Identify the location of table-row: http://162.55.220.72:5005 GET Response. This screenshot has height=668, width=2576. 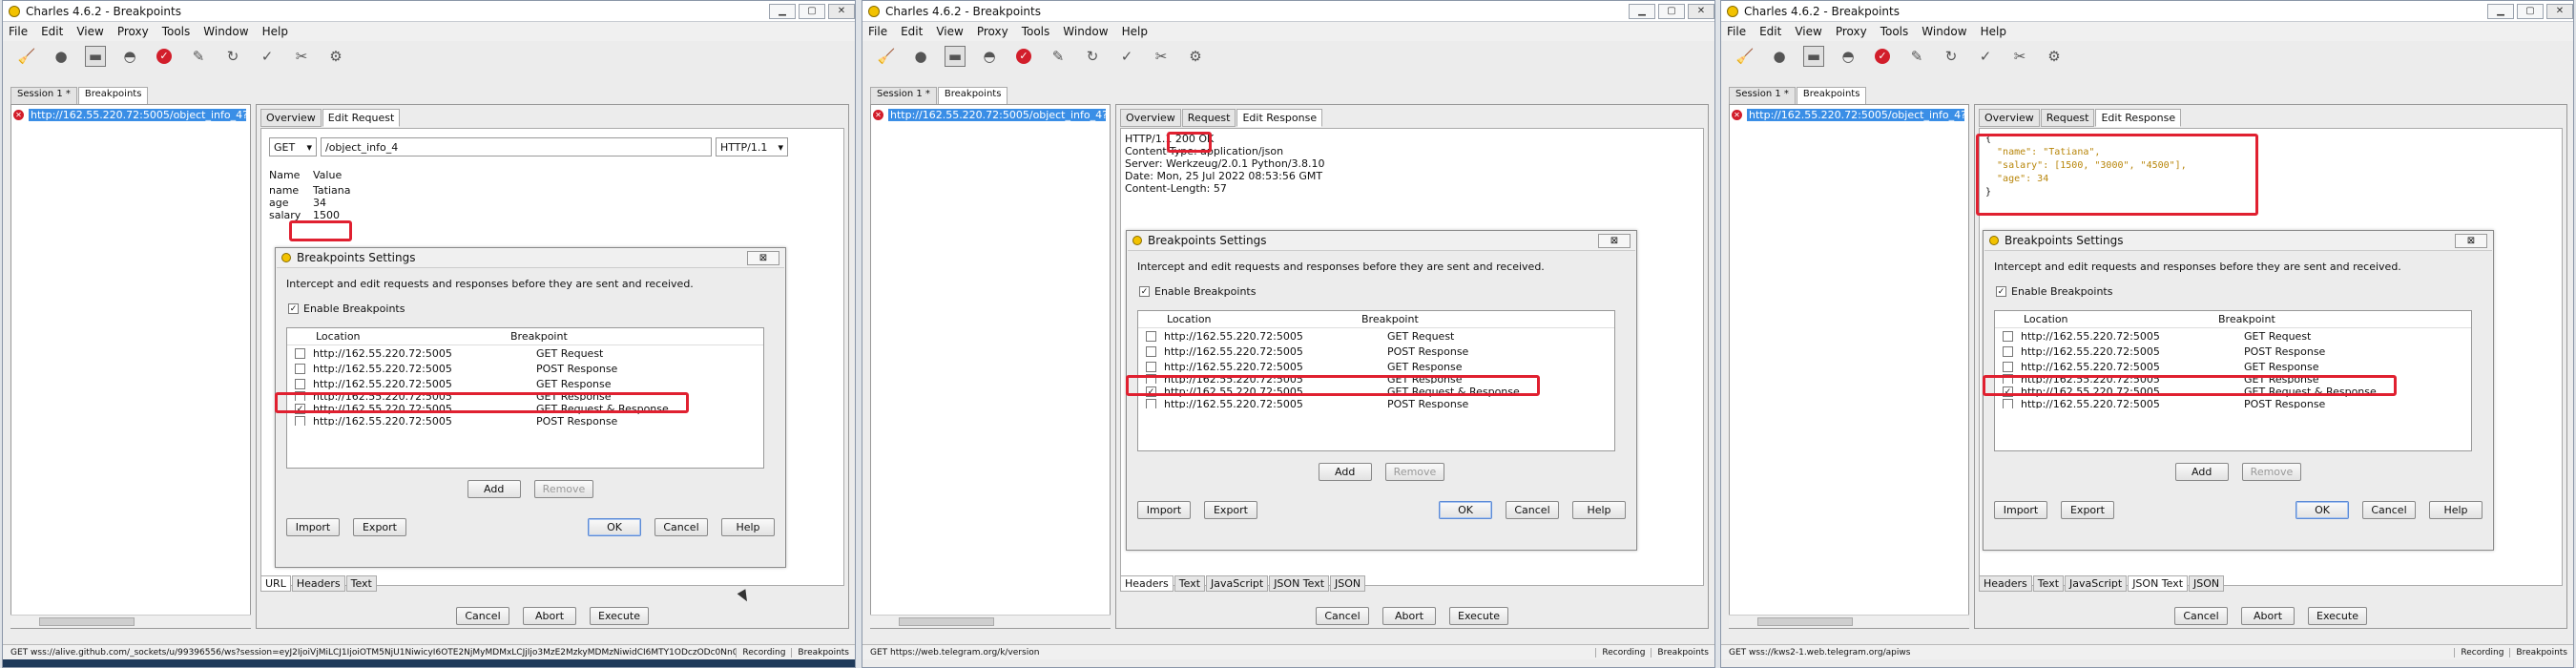
(525, 383).